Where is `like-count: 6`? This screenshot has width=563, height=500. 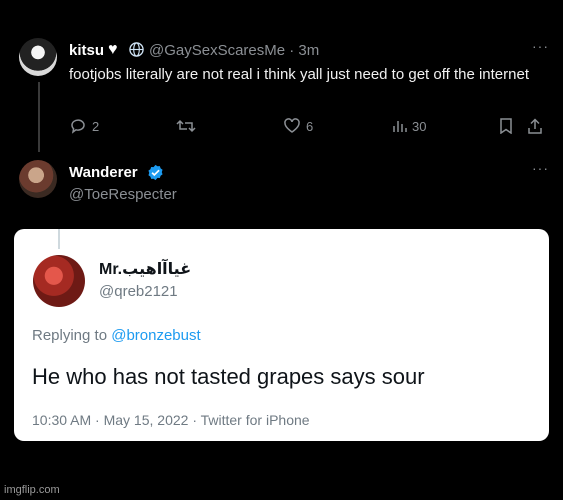 like-count: 6 is located at coordinates (310, 126).